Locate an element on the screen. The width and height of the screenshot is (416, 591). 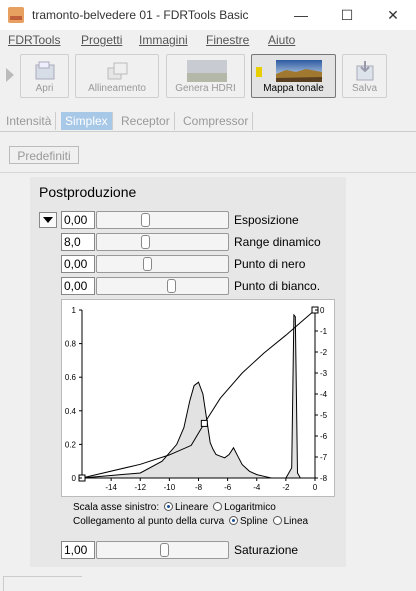
maximize-button: ☐ is located at coordinates (347, 15).